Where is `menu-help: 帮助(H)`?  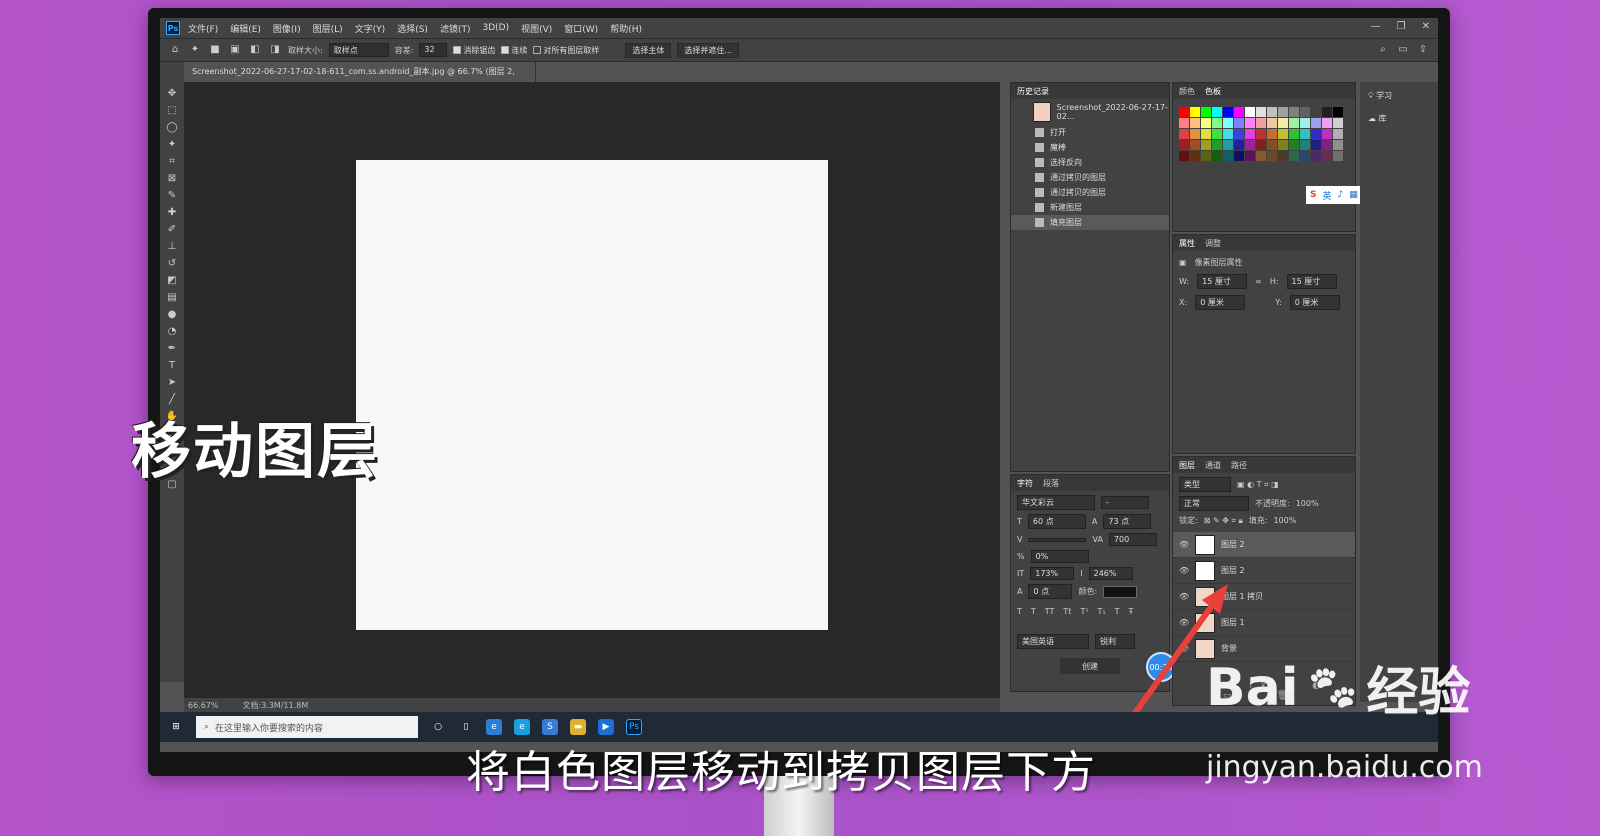
menu-help: 帮助(H) is located at coordinates (626, 28).